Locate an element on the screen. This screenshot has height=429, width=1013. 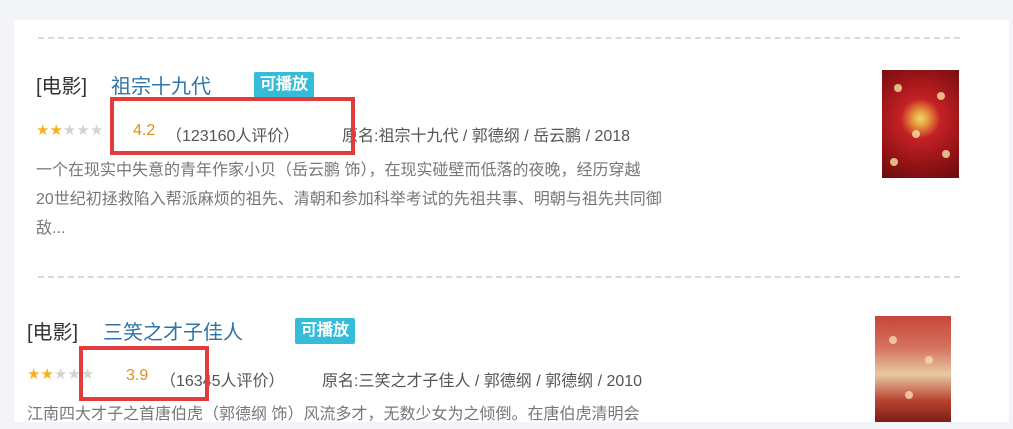
movie-title-link: 三笑之才子佳人 is located at coordinates (173, 330).